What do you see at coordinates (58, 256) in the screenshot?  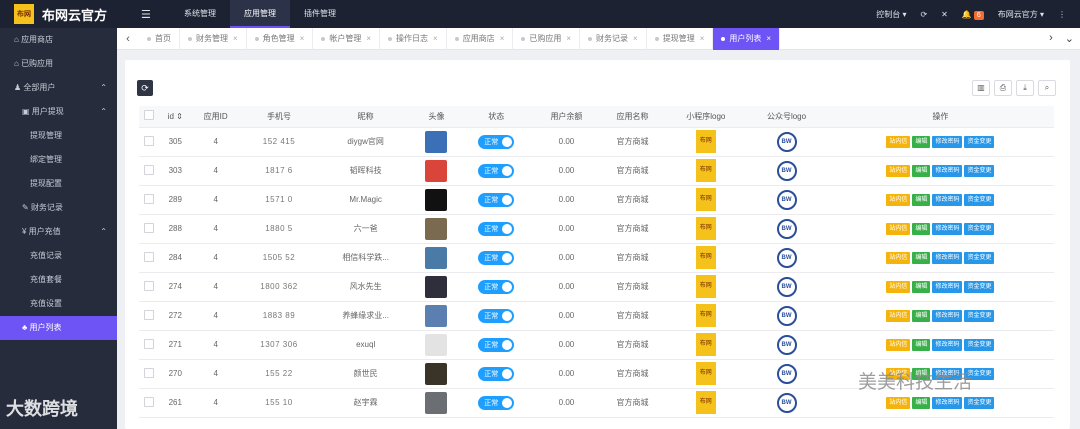 I see `sidebar-item: 充值记录` at bounding box center [58, 256].